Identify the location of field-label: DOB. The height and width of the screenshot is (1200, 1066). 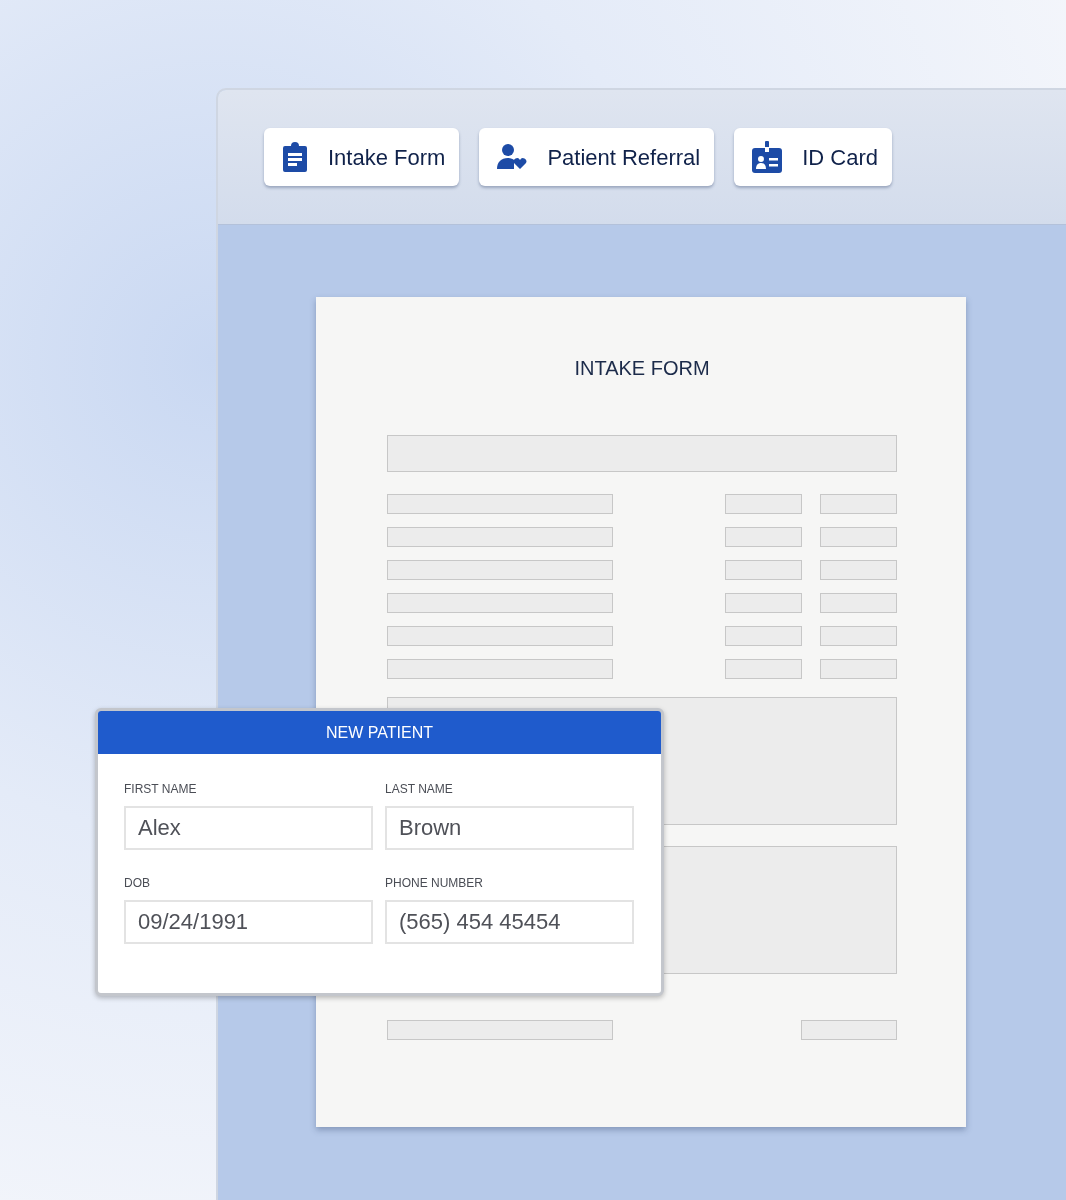
(137, 883).